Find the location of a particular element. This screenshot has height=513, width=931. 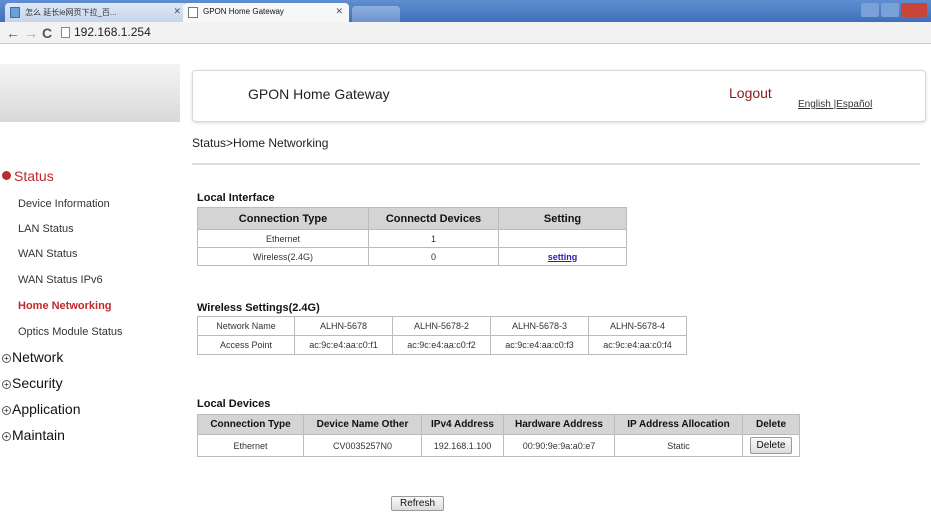

sidebar-section-status: Status is located at coordinates (28, 176).